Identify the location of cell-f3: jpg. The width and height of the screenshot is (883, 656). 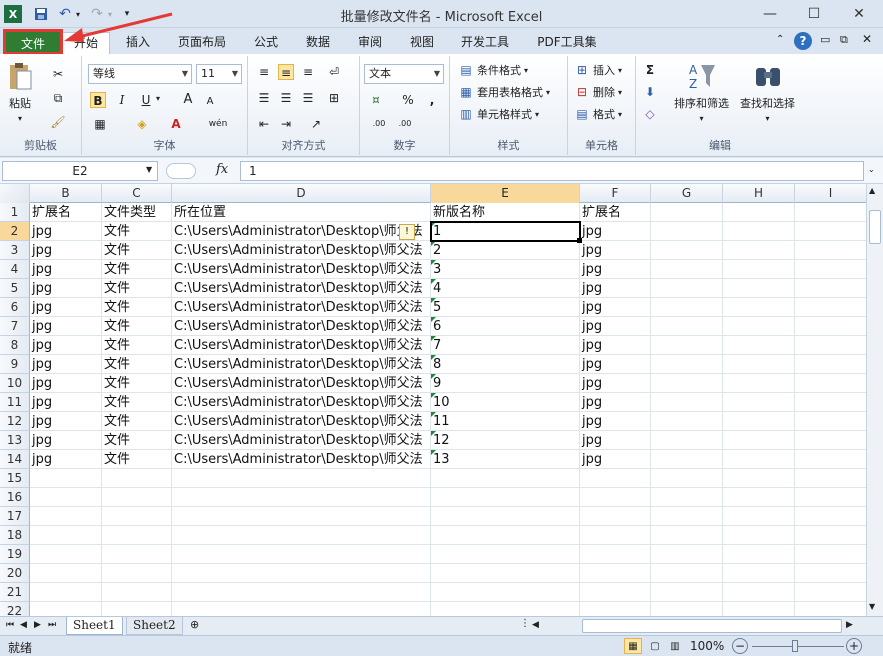
(615, 250).